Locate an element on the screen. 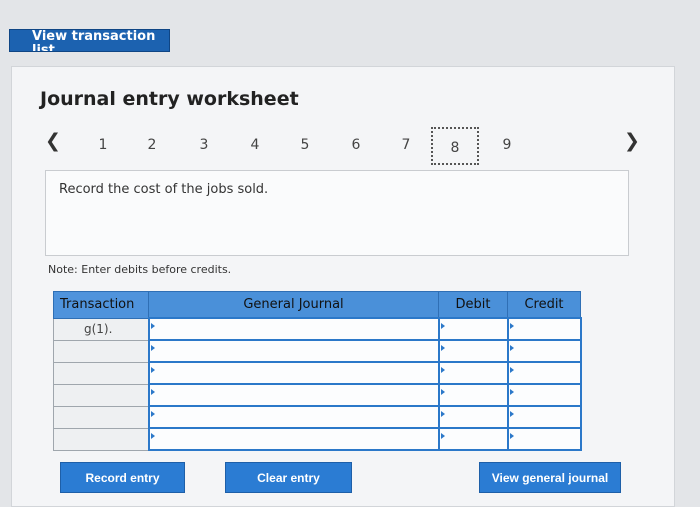  page-2: 2 is located at coordinates (152, 145).